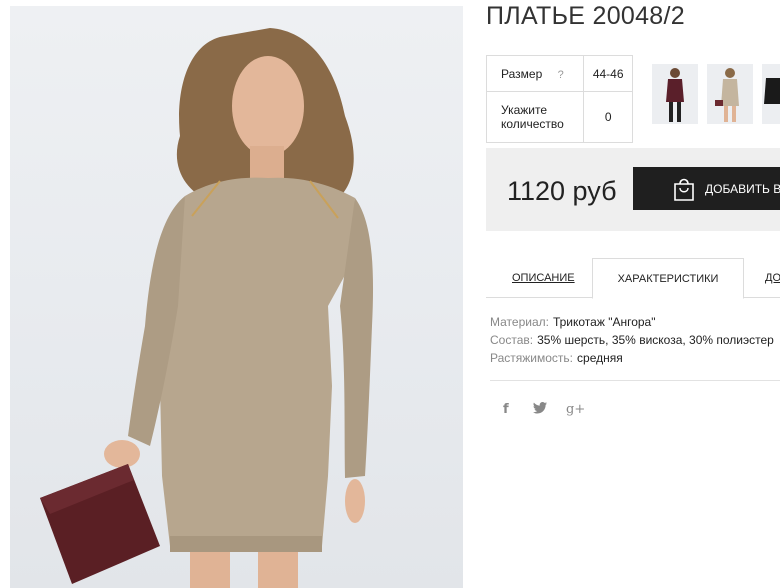 Image resolution: width=780 pixels, height=588 pixels. Describe the element at coordinates (532, 124) in the screenshot. I see `quantity-label-line2: количество` at that location.